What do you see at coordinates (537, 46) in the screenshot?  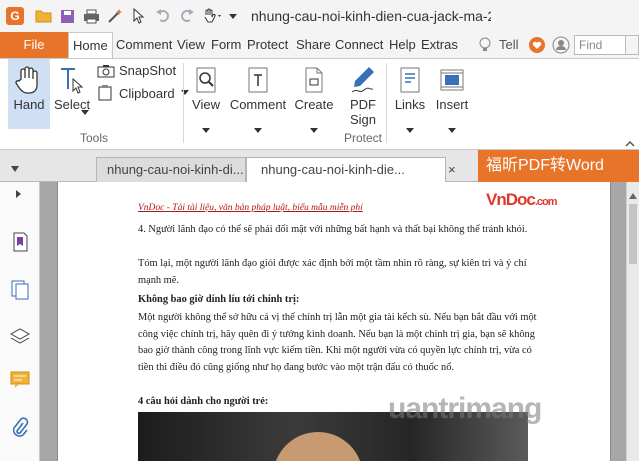 I see `heart-icon` at bounding box center [537, 46].